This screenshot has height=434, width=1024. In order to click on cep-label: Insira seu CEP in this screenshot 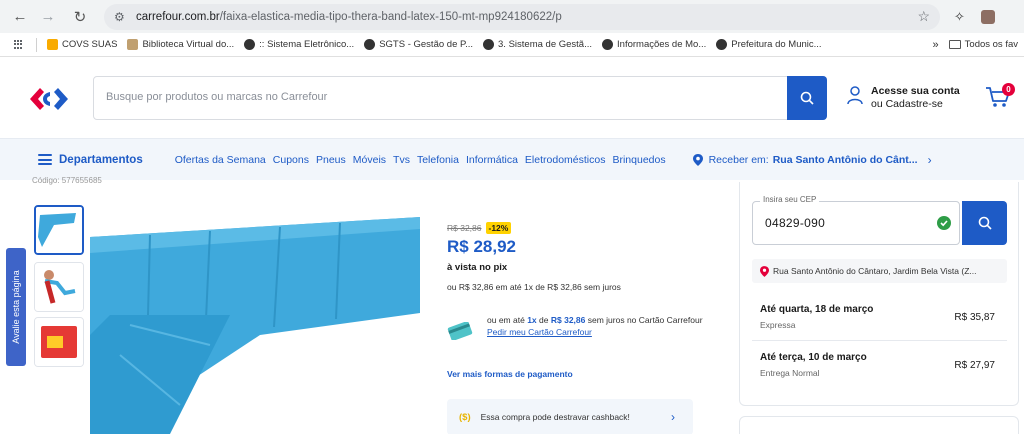, I will do `click(790, 199)`.